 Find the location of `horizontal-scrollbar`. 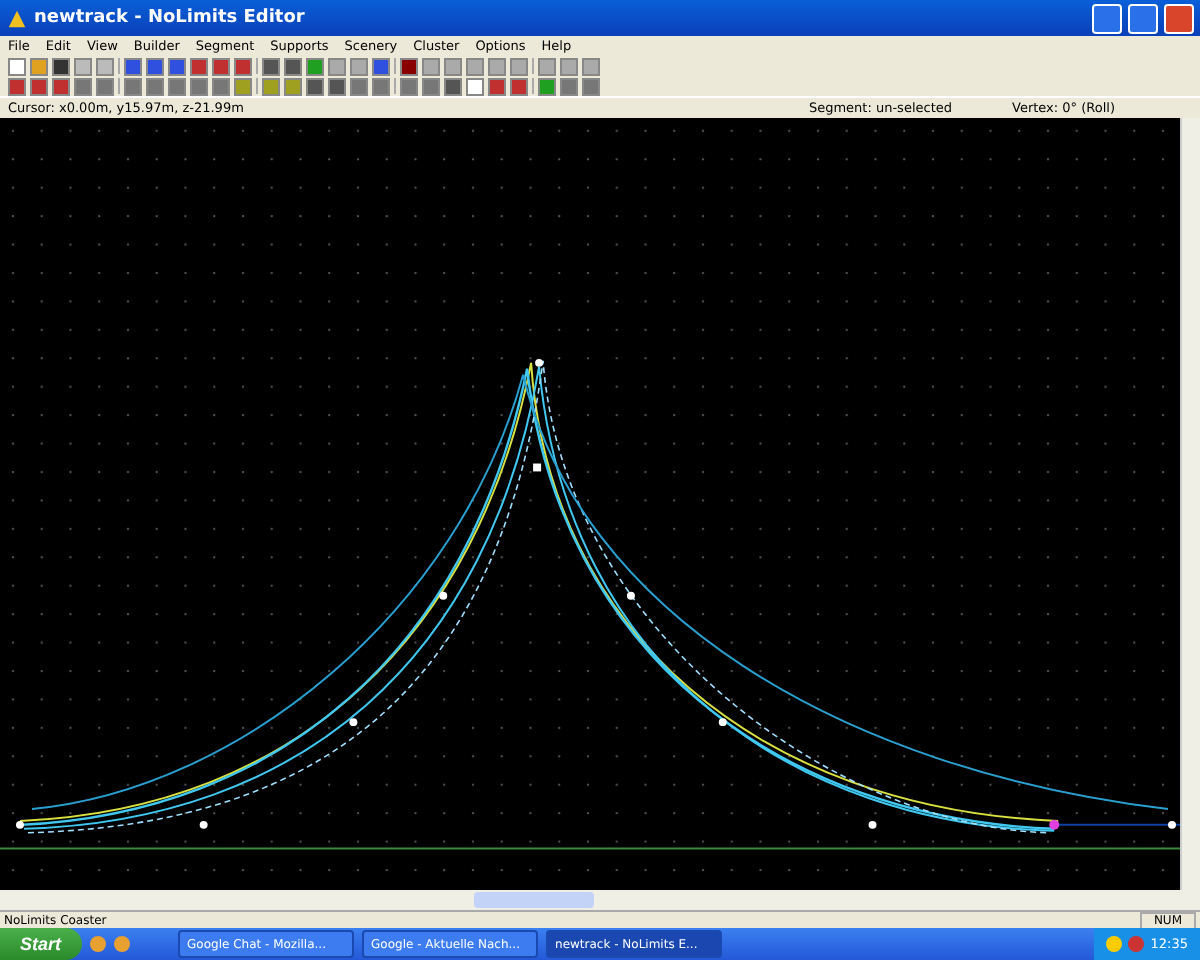

horizontal-scrollbar is located at coordinates (600, 900).